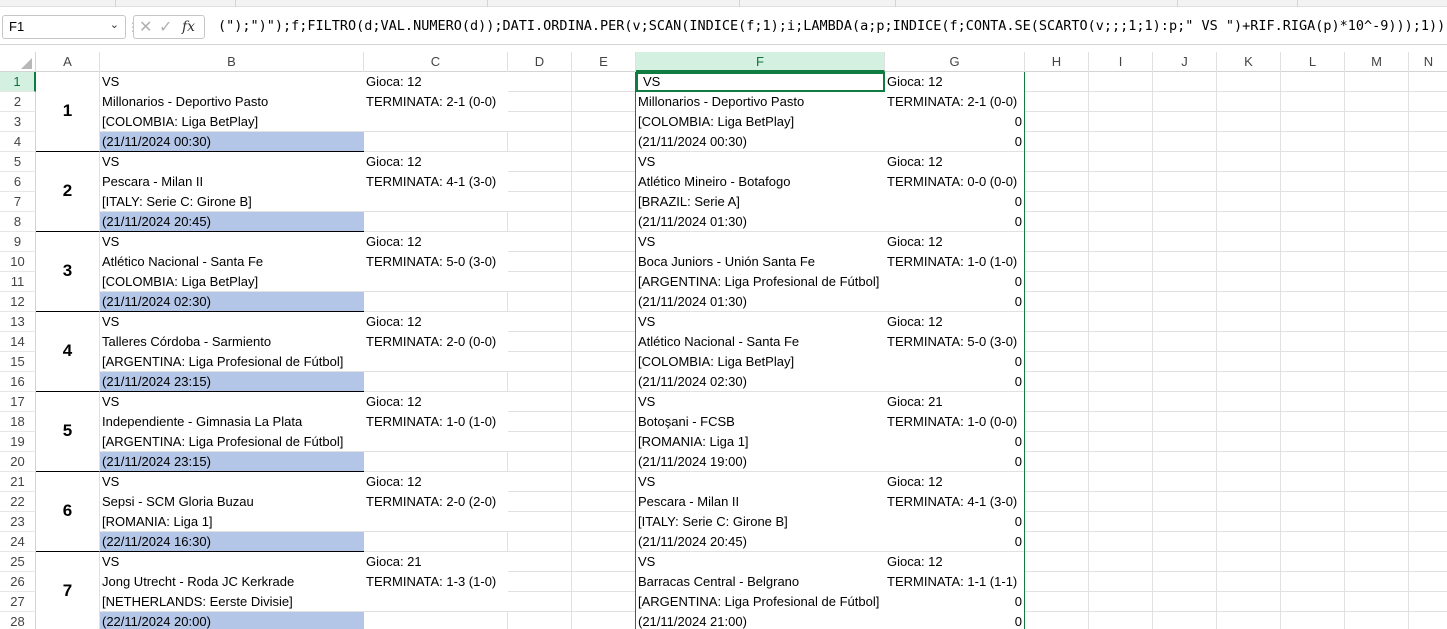 This screenshot has width=1447, height=629. Describe the element at coordinates (760, 82) in the screenshot. I see `selected-cell: VS` at that location.